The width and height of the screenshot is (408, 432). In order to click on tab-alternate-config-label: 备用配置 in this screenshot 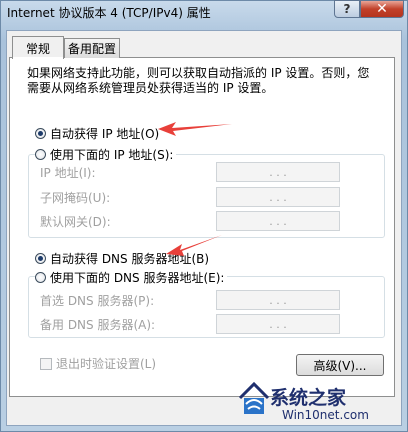, I will do `click(91, 49)`.